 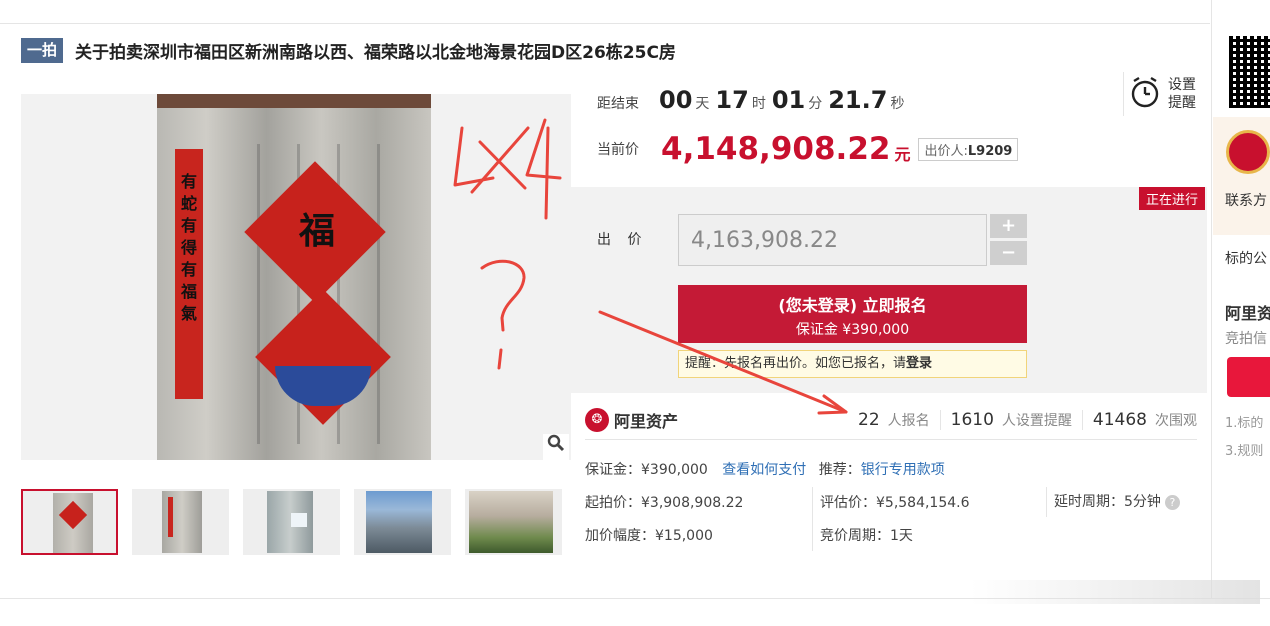 What do you see at coordinates (908, 420) in the screenshot?
I see `signup-count-label: 人报名` at bounding box center [908, 420].